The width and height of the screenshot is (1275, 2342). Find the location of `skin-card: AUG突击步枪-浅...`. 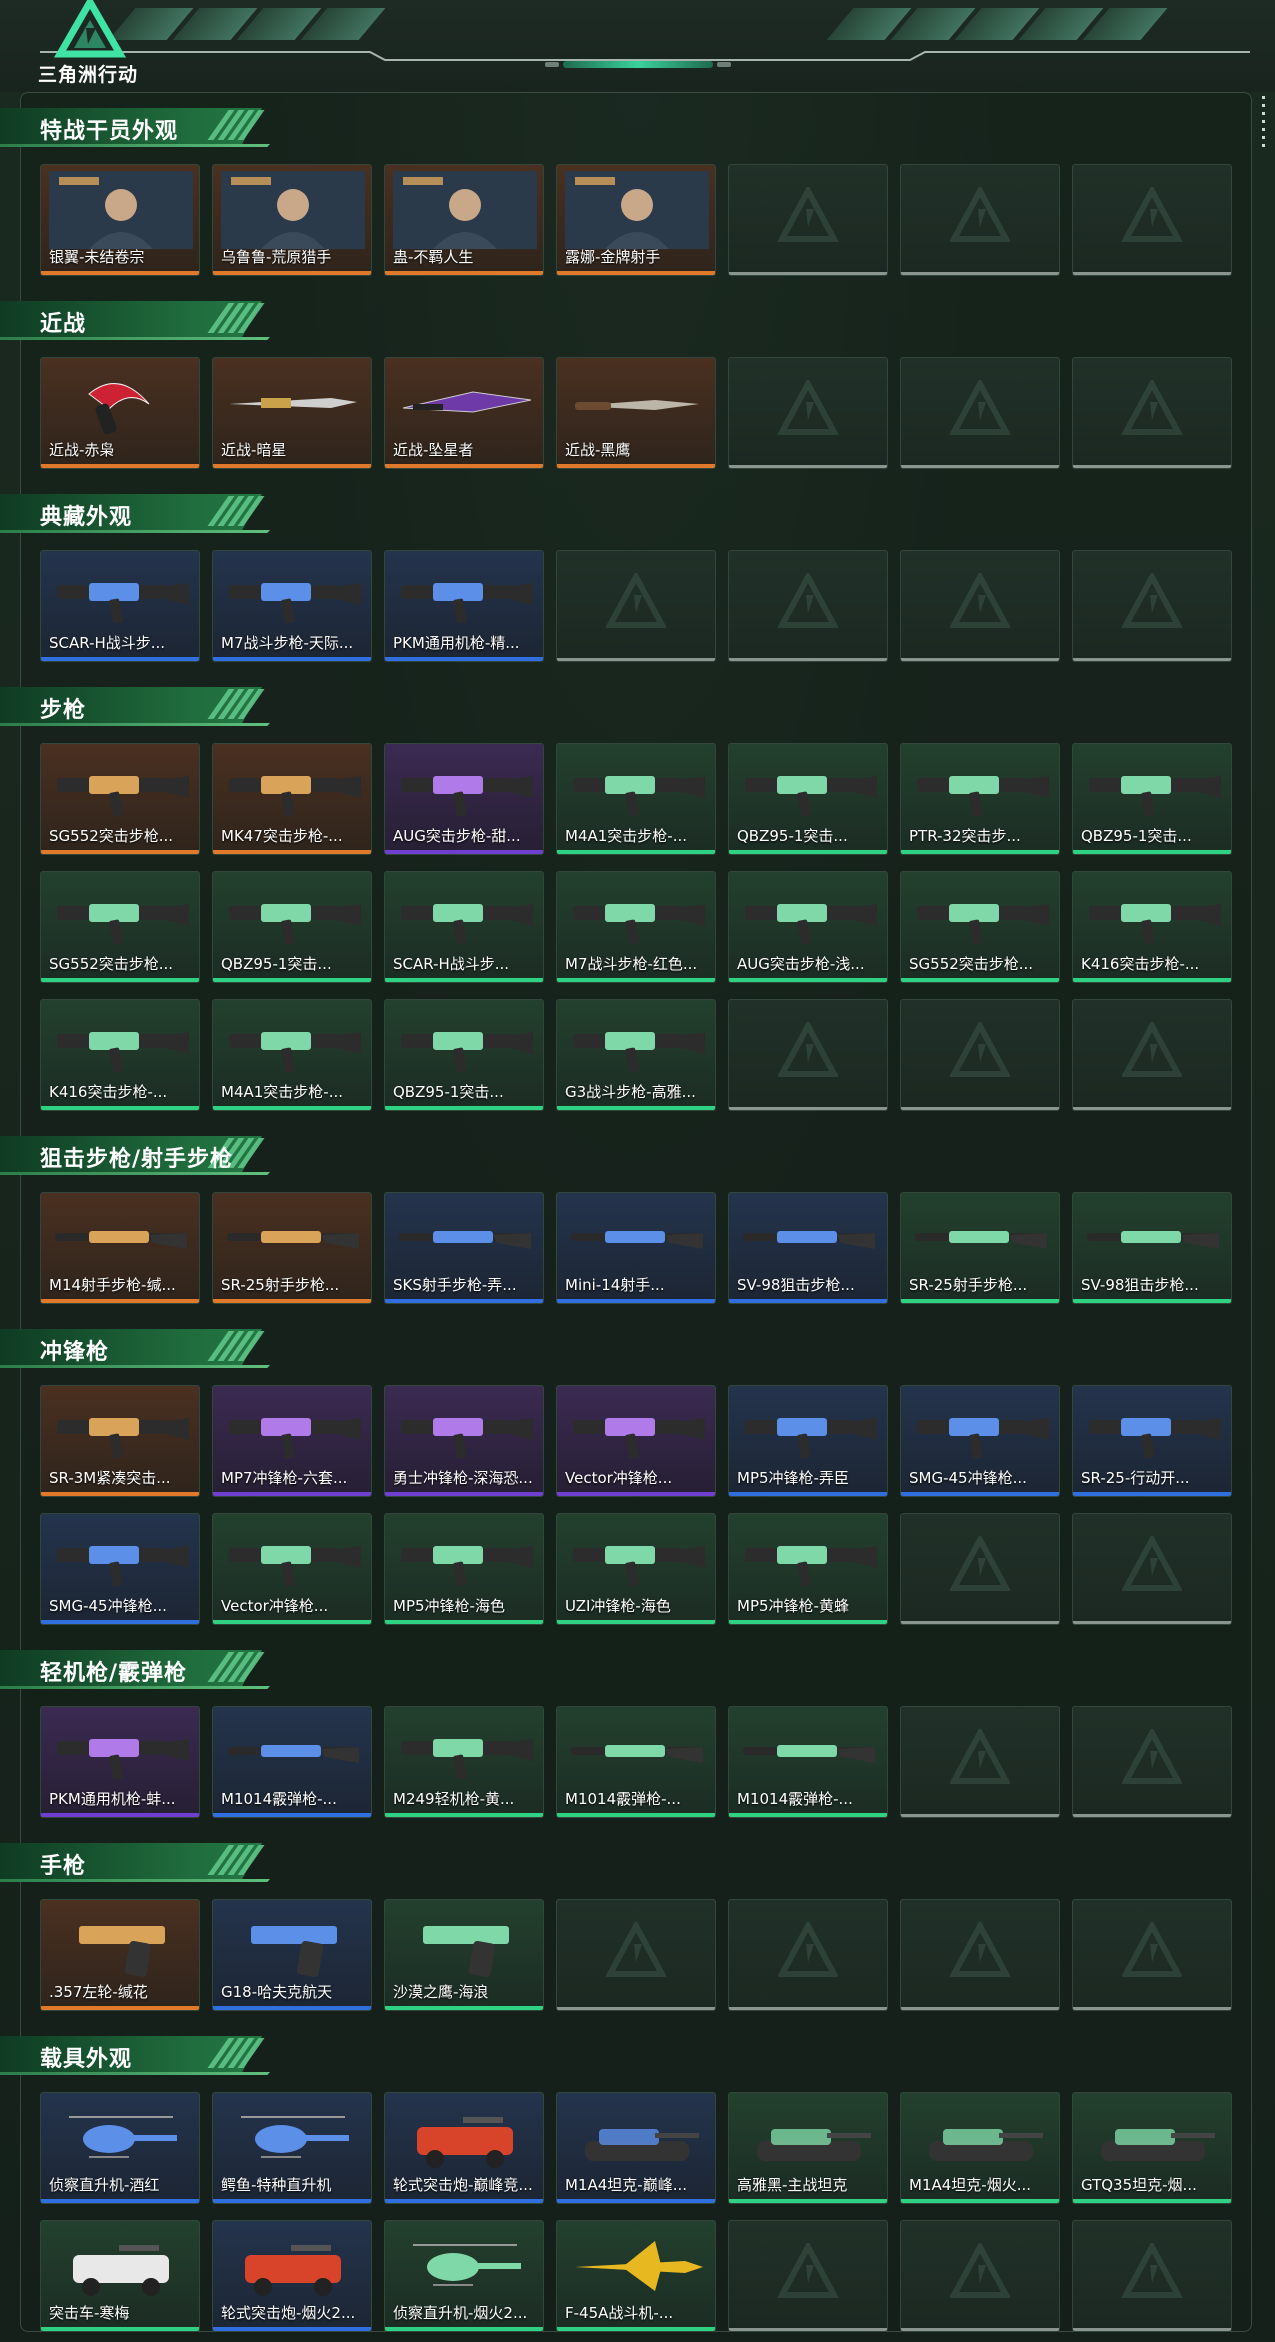

skin-card: AUG突击步枪-浅... is located at coordinates (808, 927).